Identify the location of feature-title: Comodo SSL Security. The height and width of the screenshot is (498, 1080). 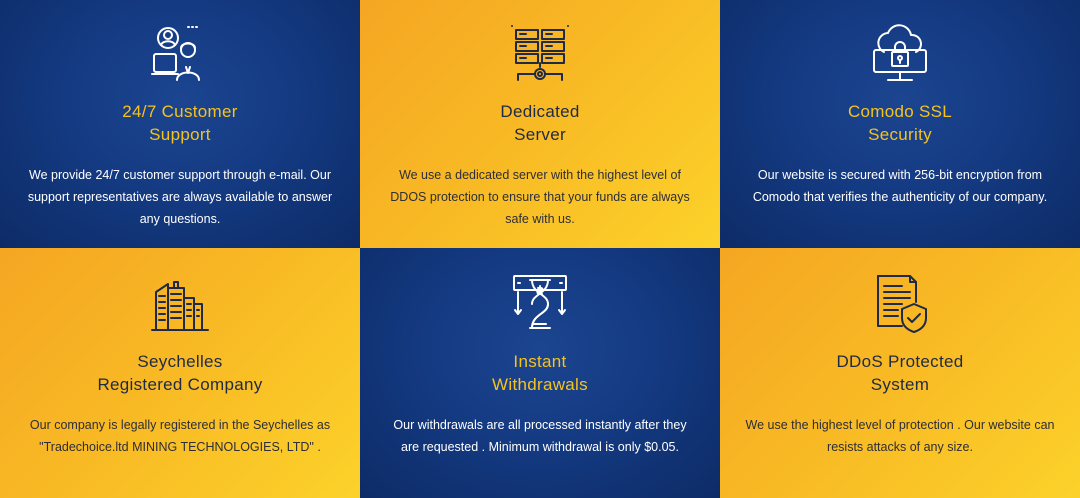
(900, 123).